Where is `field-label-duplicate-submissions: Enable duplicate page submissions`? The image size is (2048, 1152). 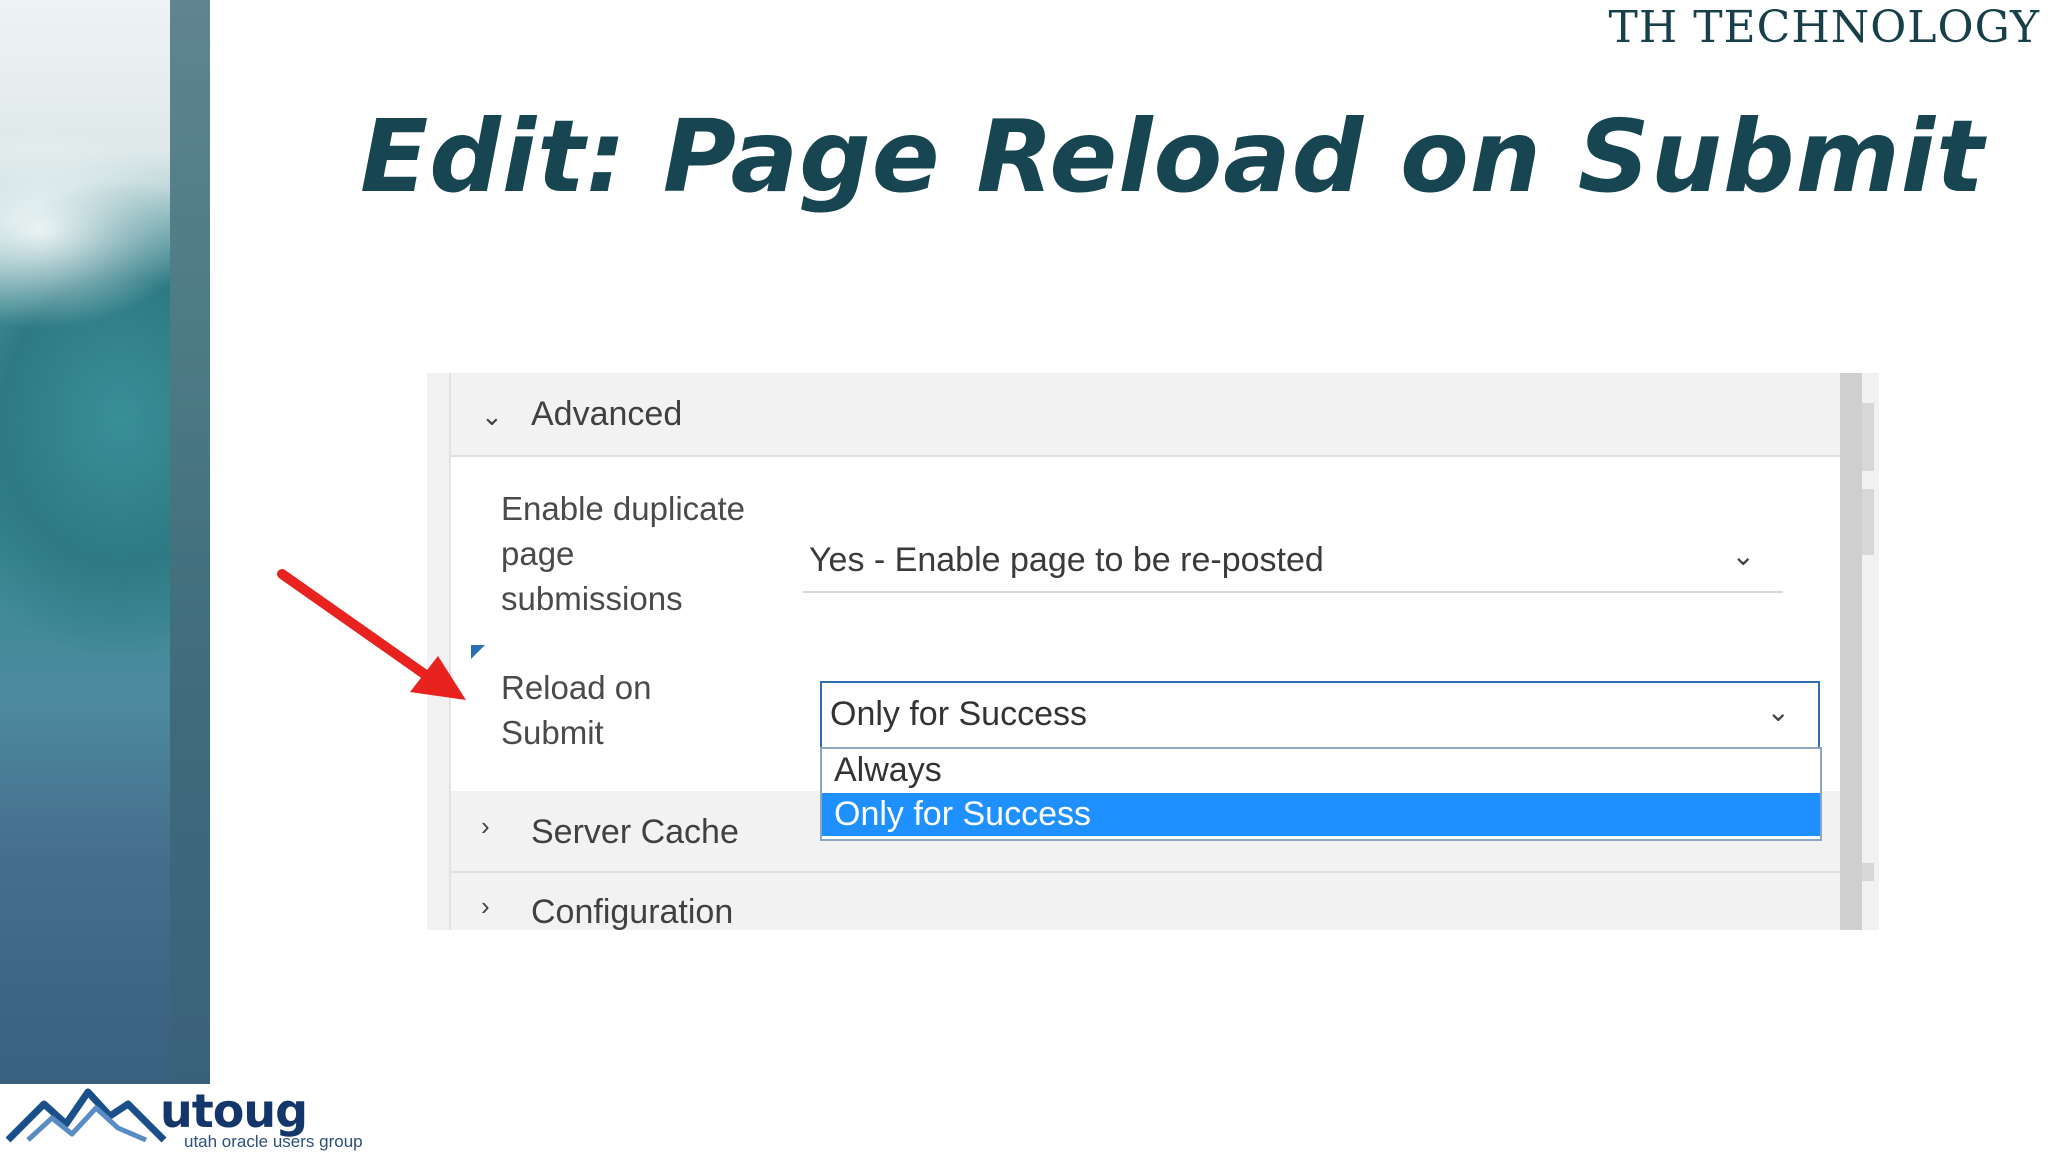
field-label-duplicate-submissions: Enable duplicate page submissions is located at coordinates (623, 553).